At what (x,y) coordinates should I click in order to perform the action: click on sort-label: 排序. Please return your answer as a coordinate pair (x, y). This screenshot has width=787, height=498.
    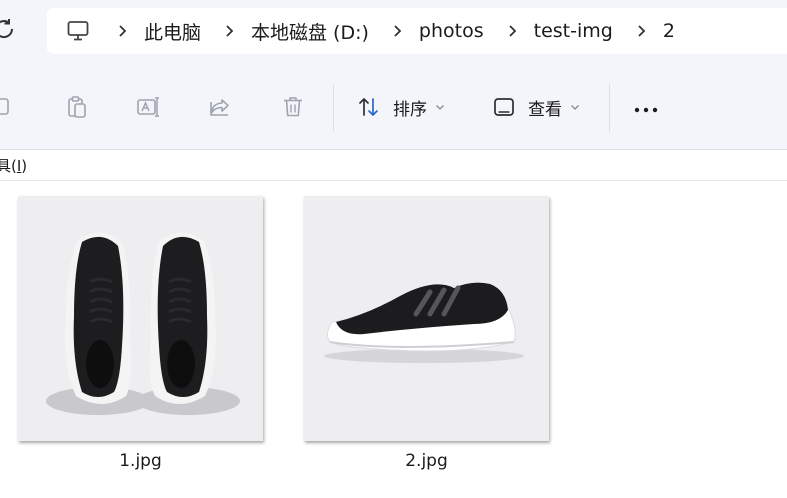
    Looking at the image, I should click on (410, 109).